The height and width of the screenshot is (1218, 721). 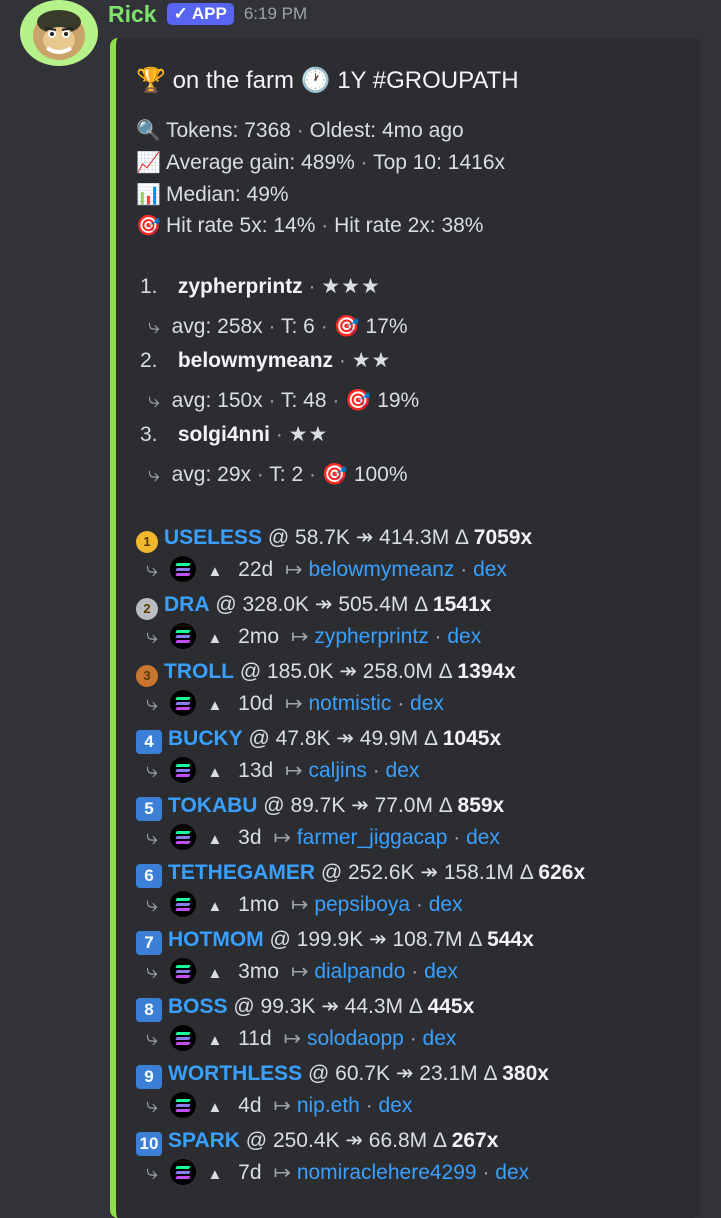 I want to click on stats-line-gain: 📈 Average gain: 489% · Top 10: 1416x, so click(x=320, y=162).